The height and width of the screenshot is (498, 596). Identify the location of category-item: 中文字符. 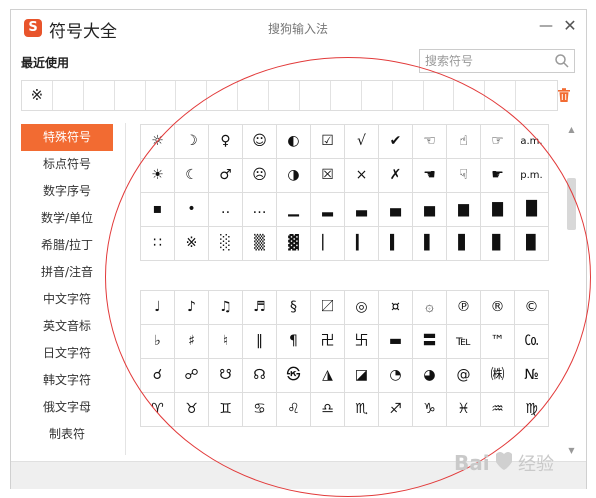
(67, 299).